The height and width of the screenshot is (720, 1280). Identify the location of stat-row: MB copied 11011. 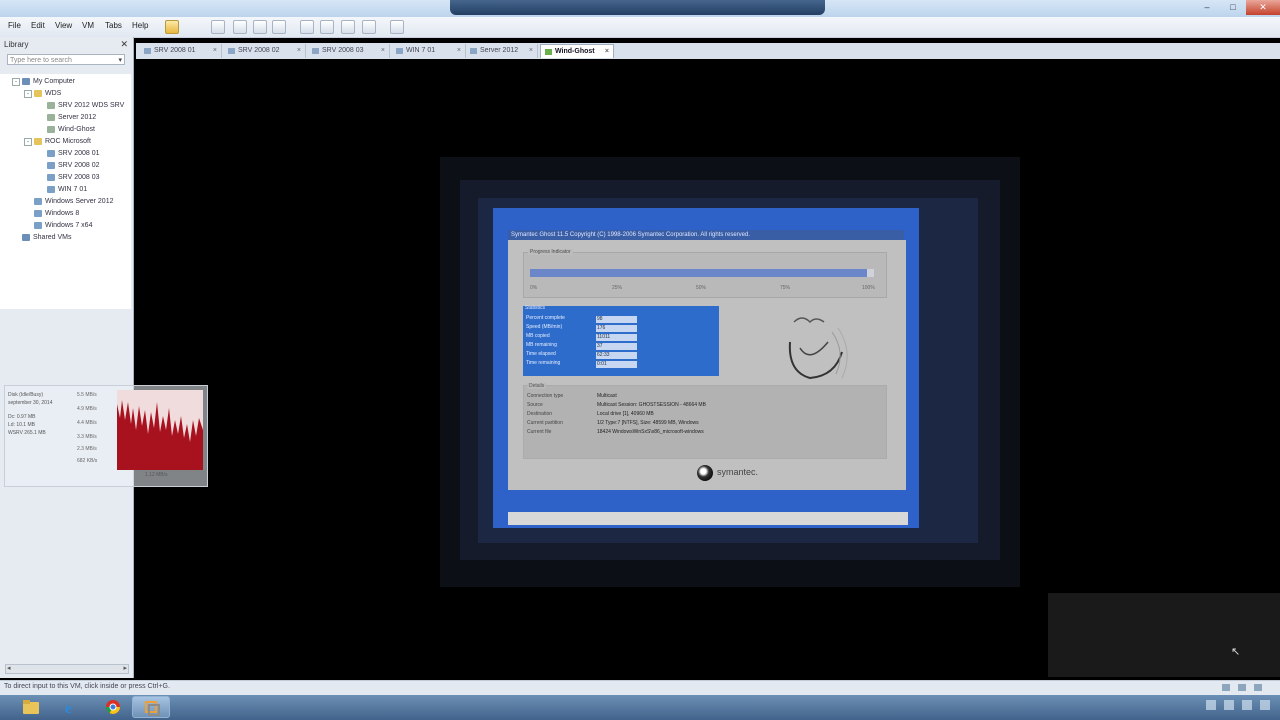
(581, 337).